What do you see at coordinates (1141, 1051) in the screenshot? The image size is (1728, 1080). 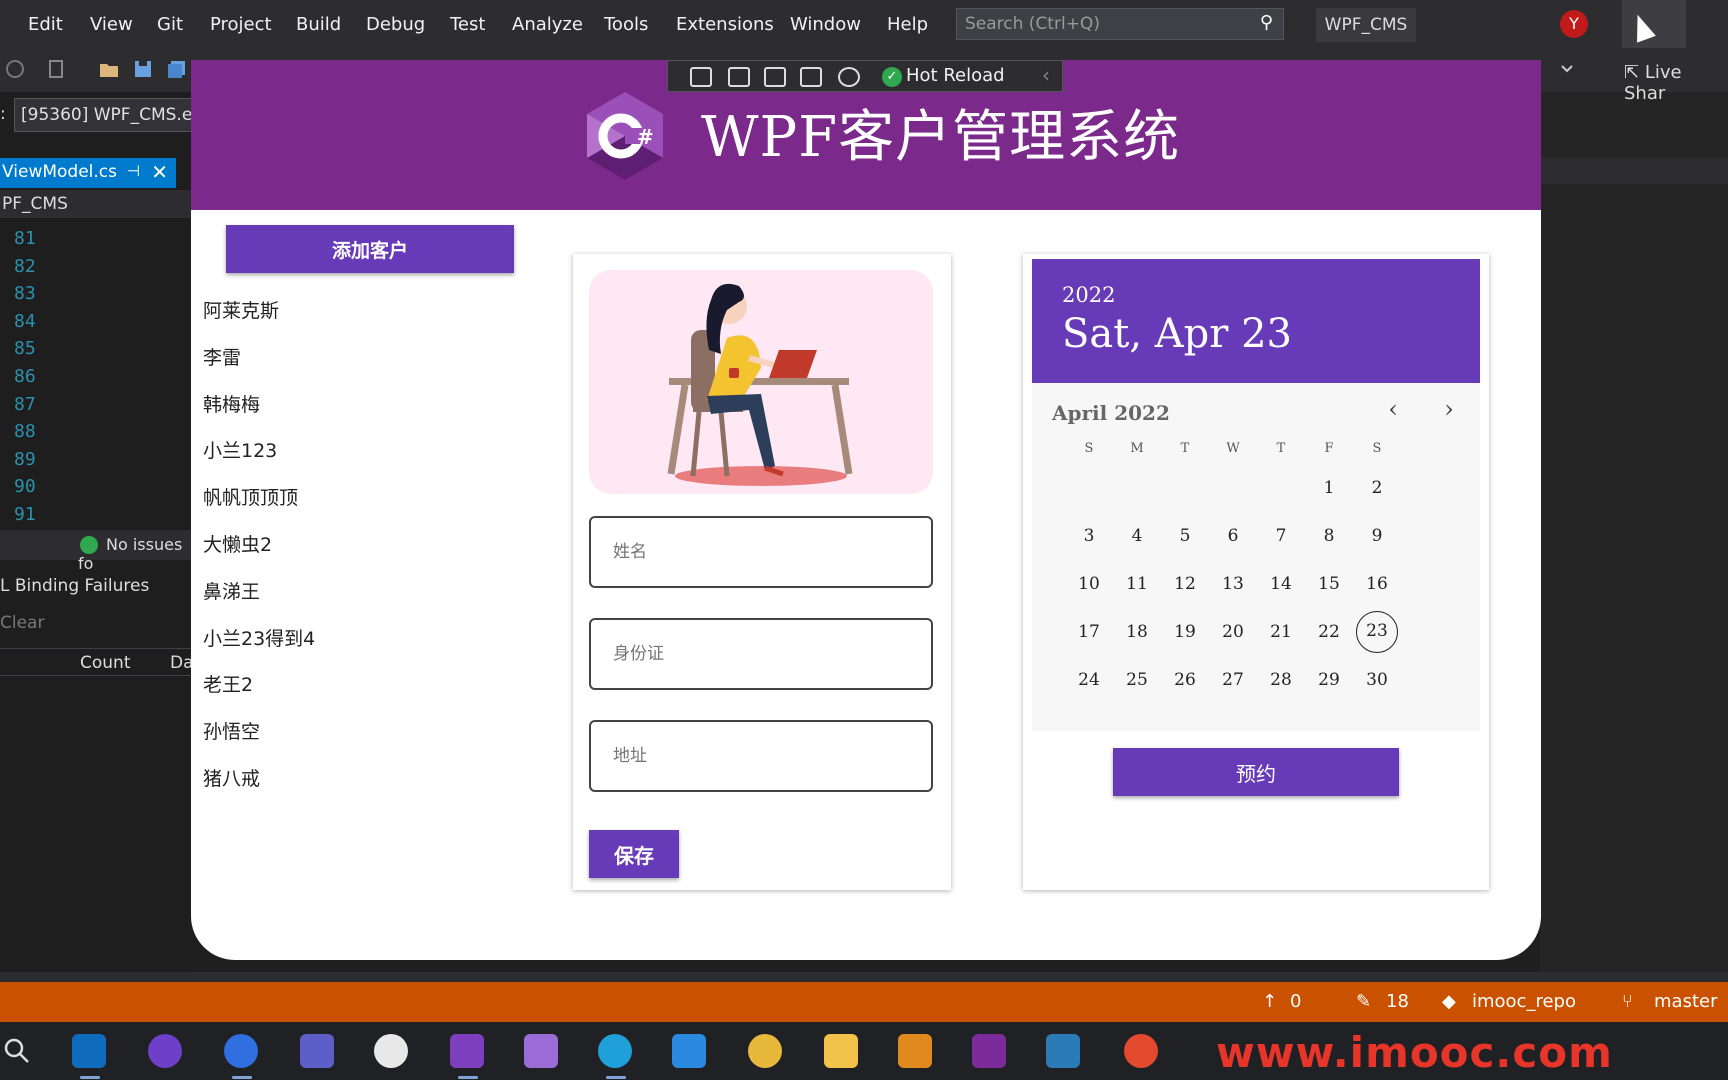 I see `postman-icon` at bounding box center [1141, 1051].